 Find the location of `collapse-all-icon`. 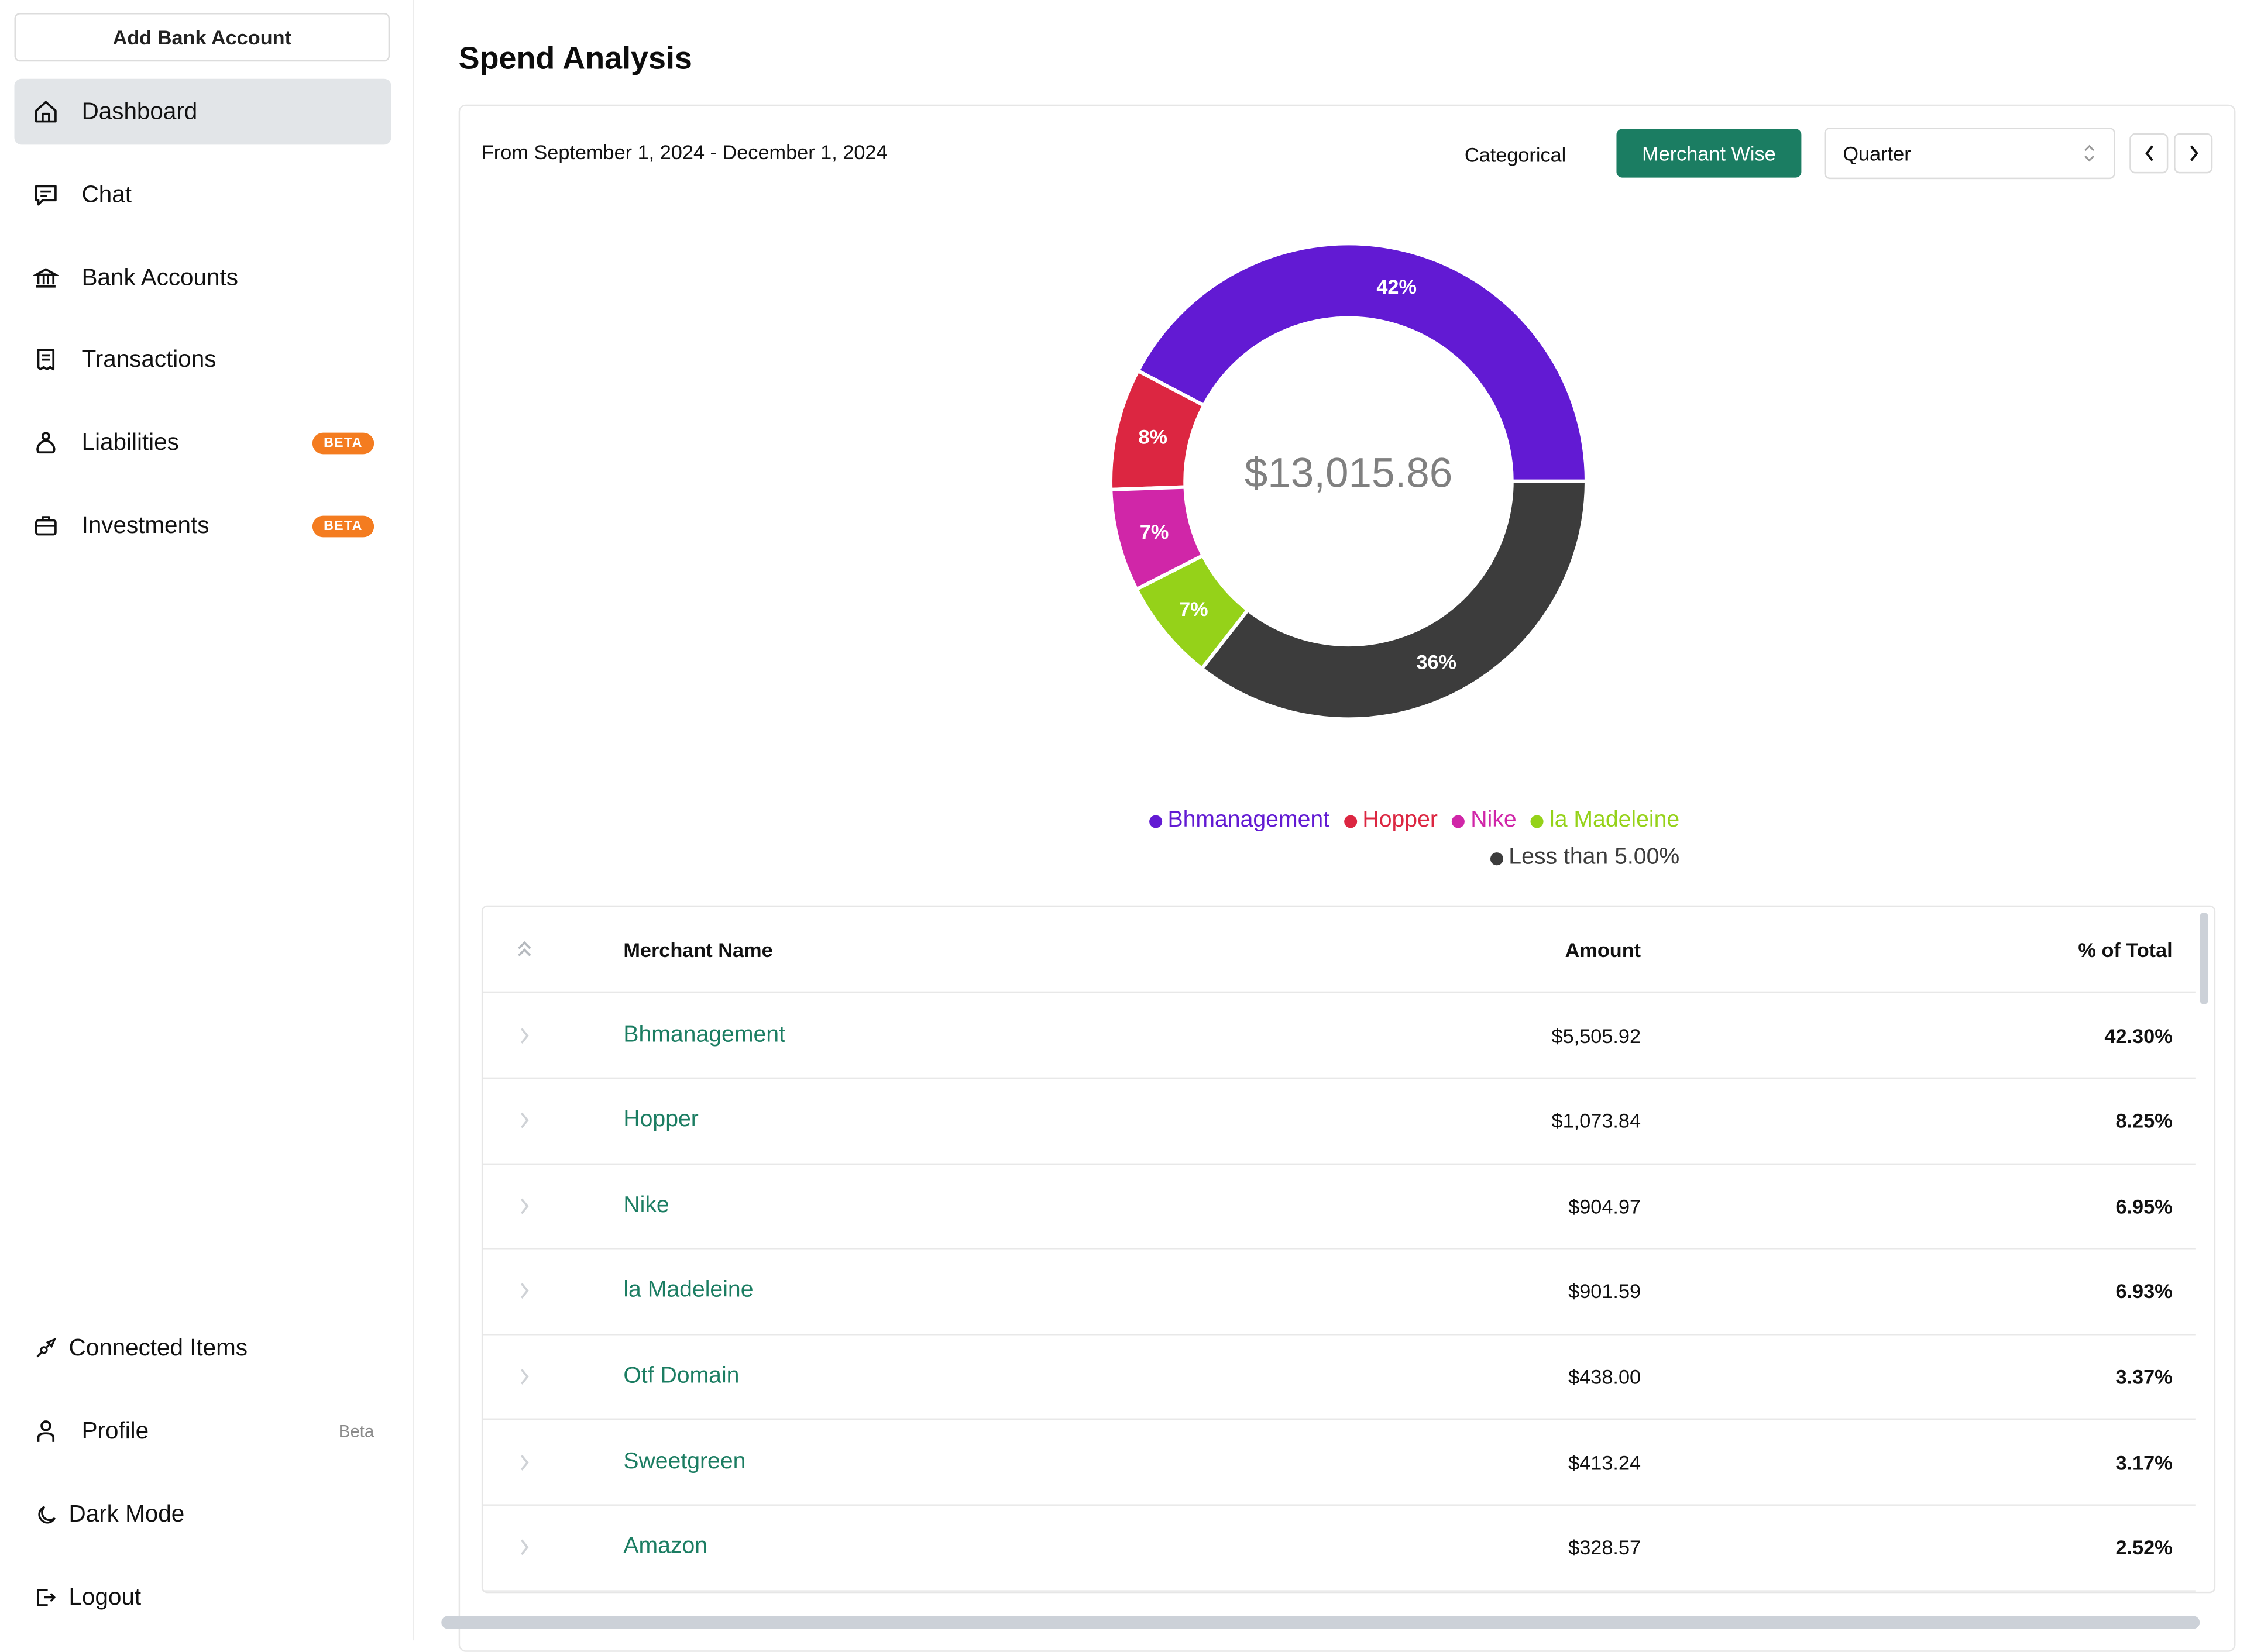

collapse-all-icon is located at coordinates (524, 949).